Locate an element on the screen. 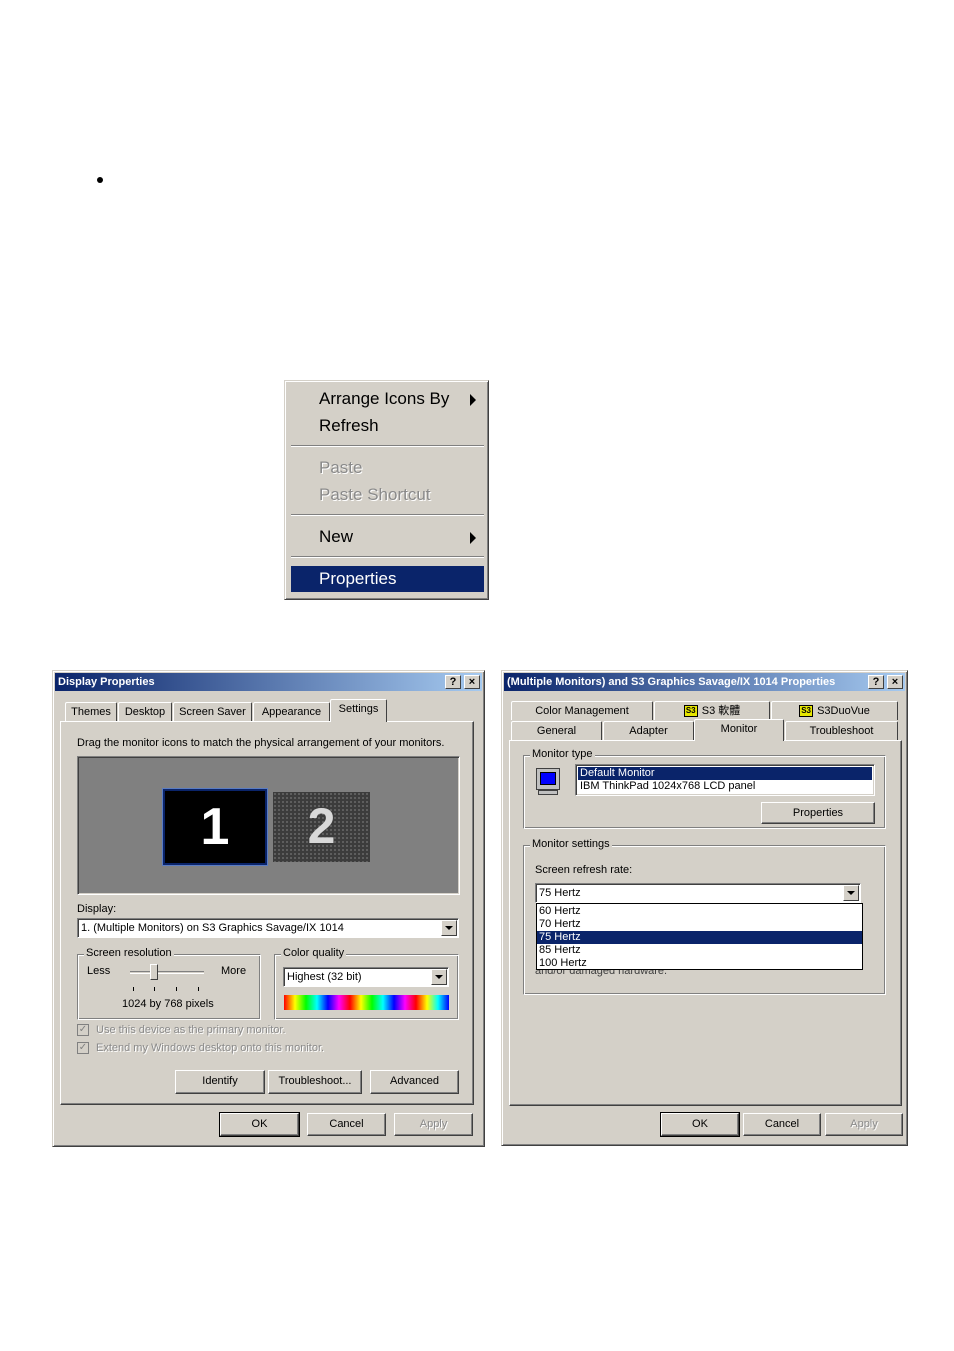  list-item: 75 Hertz is located at coordinates (699, 937).